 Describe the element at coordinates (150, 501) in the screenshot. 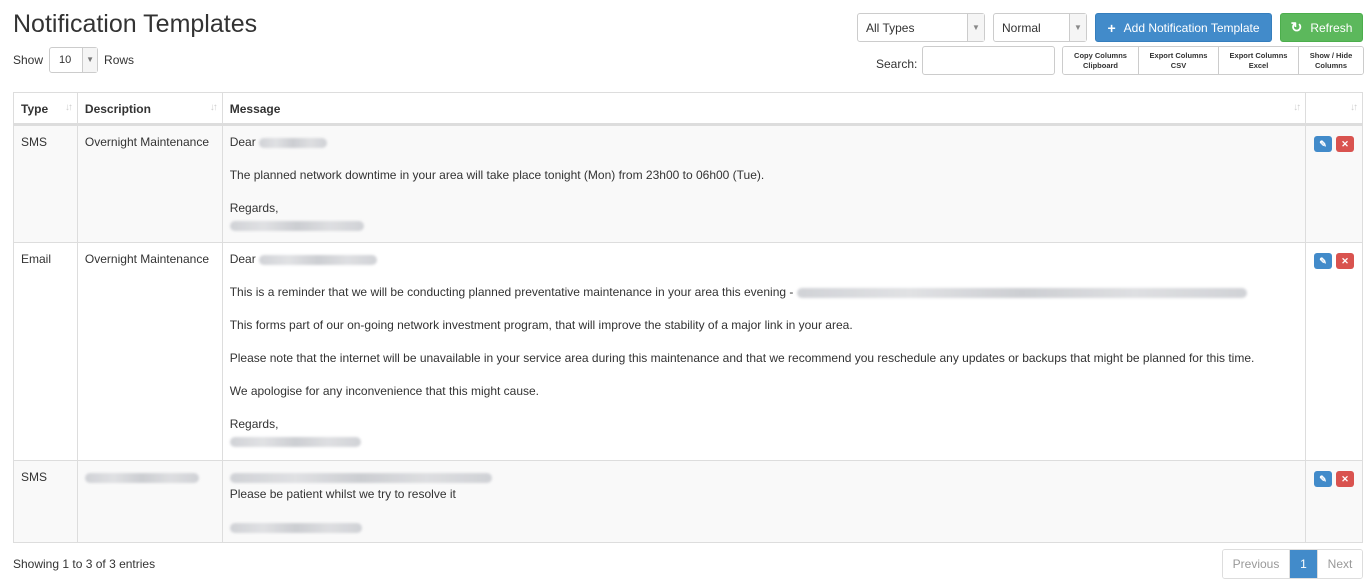

I see `description-cell` at that location.